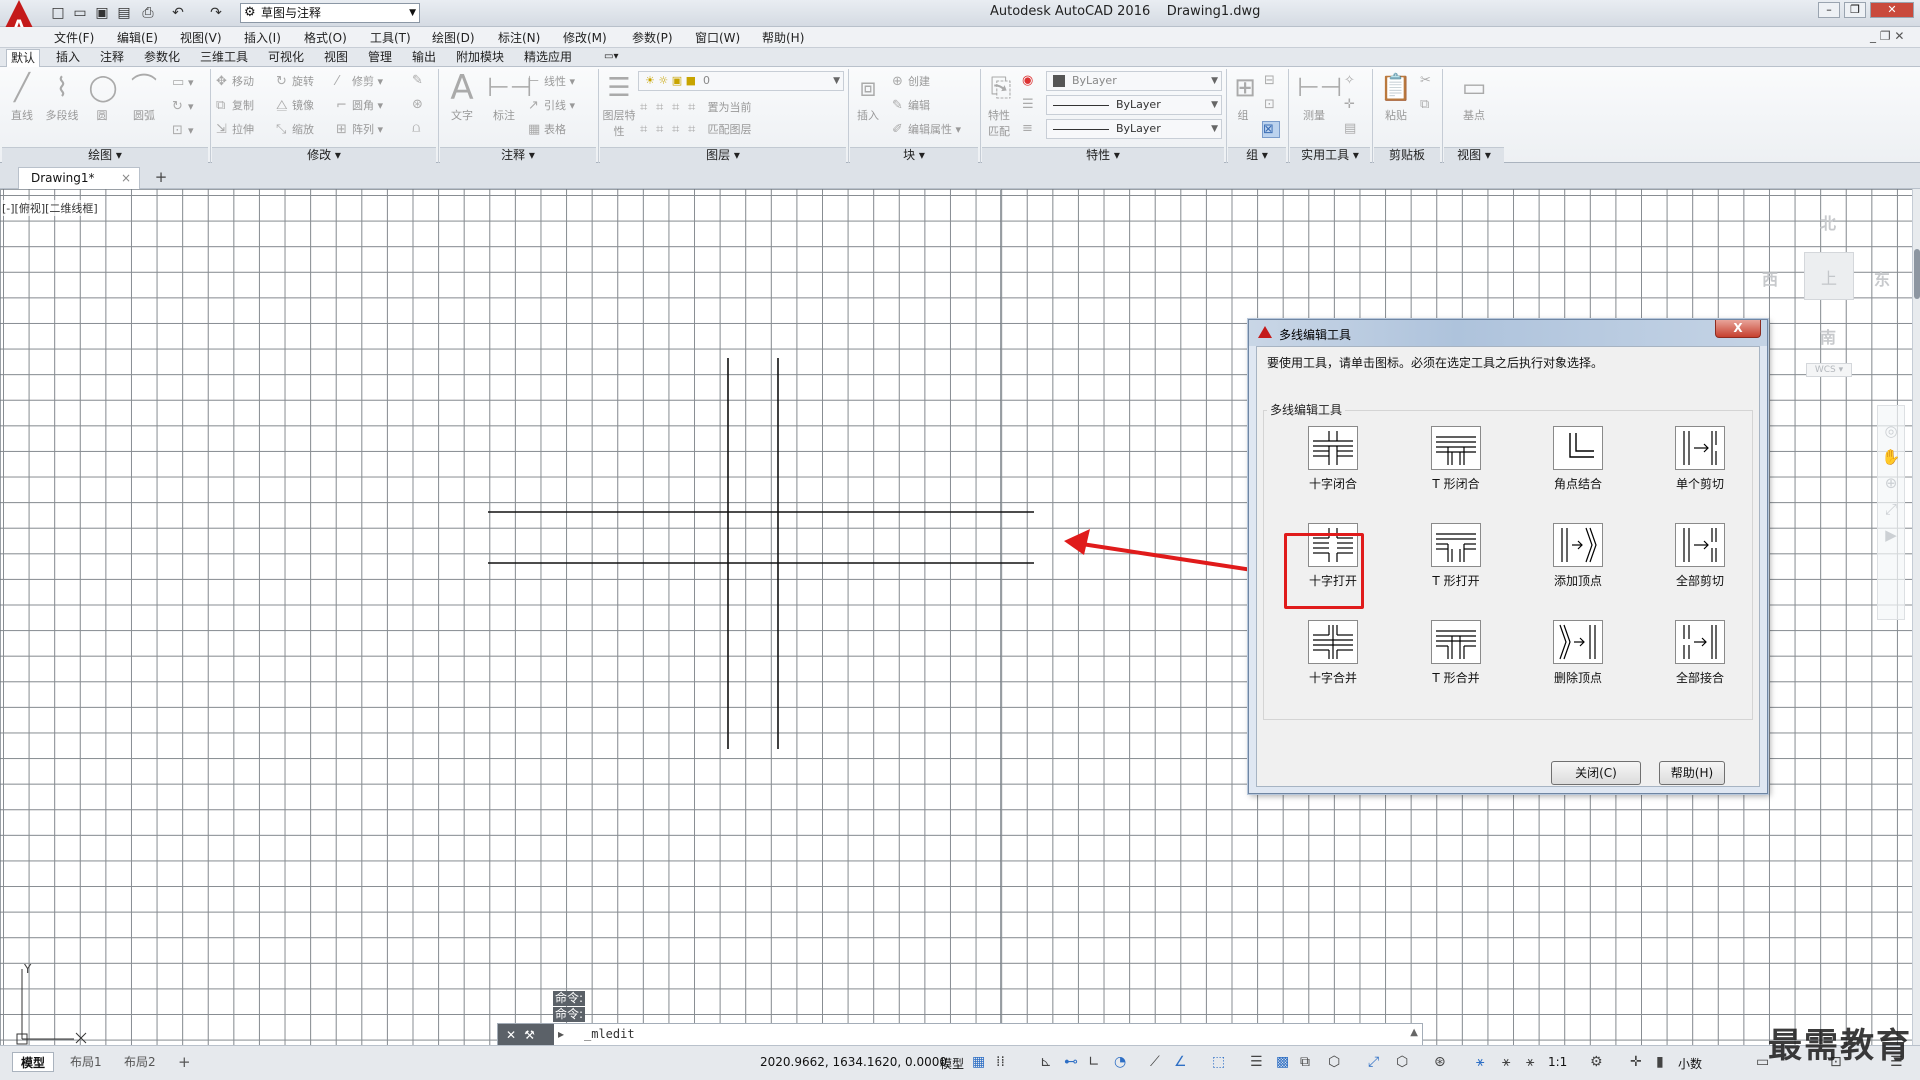 This screenshot has height=1080, width=1920. Describe the element at coordinates (295, 81) in the screenshot. I see `rotate-button: ↻ 旋转` at that location.